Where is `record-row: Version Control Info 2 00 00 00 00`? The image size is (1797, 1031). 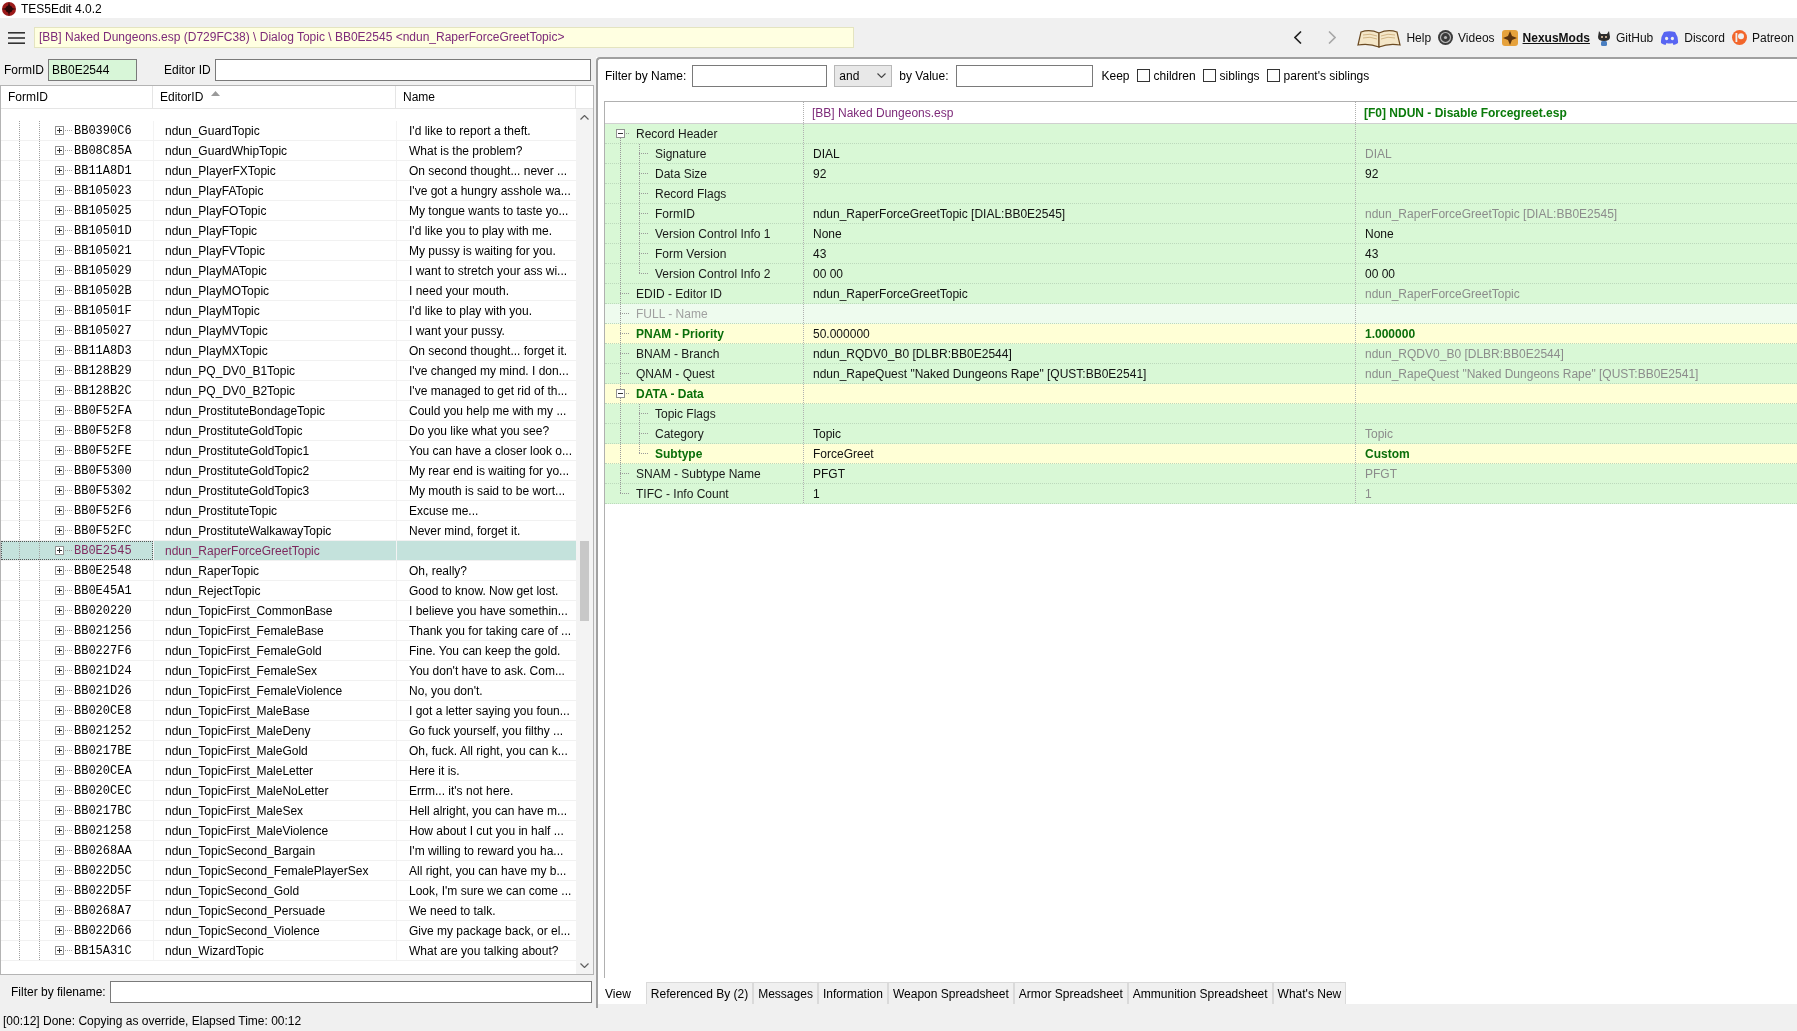
record-row: Version Control Info 2 00 00 00 00 is located at coordinates (1201, 274).